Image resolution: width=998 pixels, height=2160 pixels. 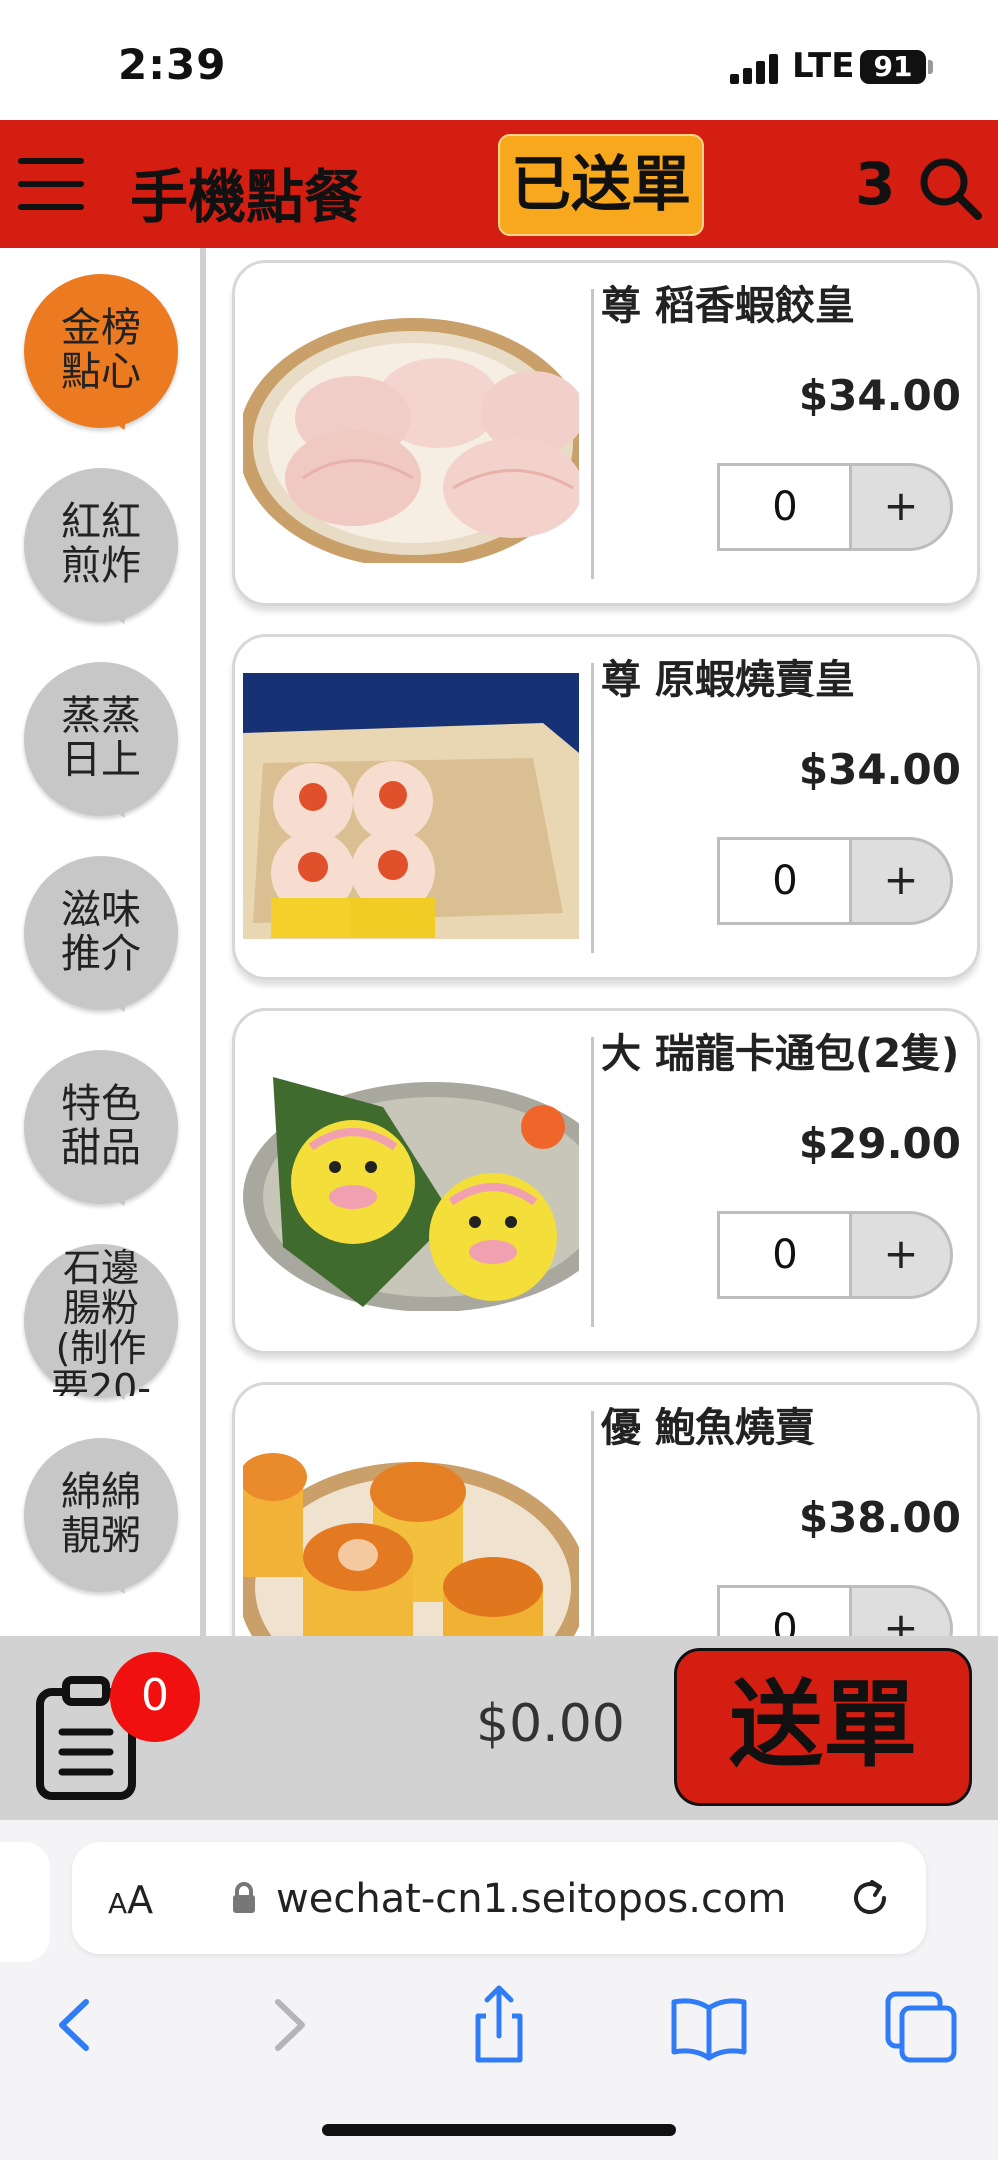 What do you see at coordinates (708, 1428) in the screenshot?
I see `product-name: 優 鮑魚燒賣` at bounding box center [708, 1428].